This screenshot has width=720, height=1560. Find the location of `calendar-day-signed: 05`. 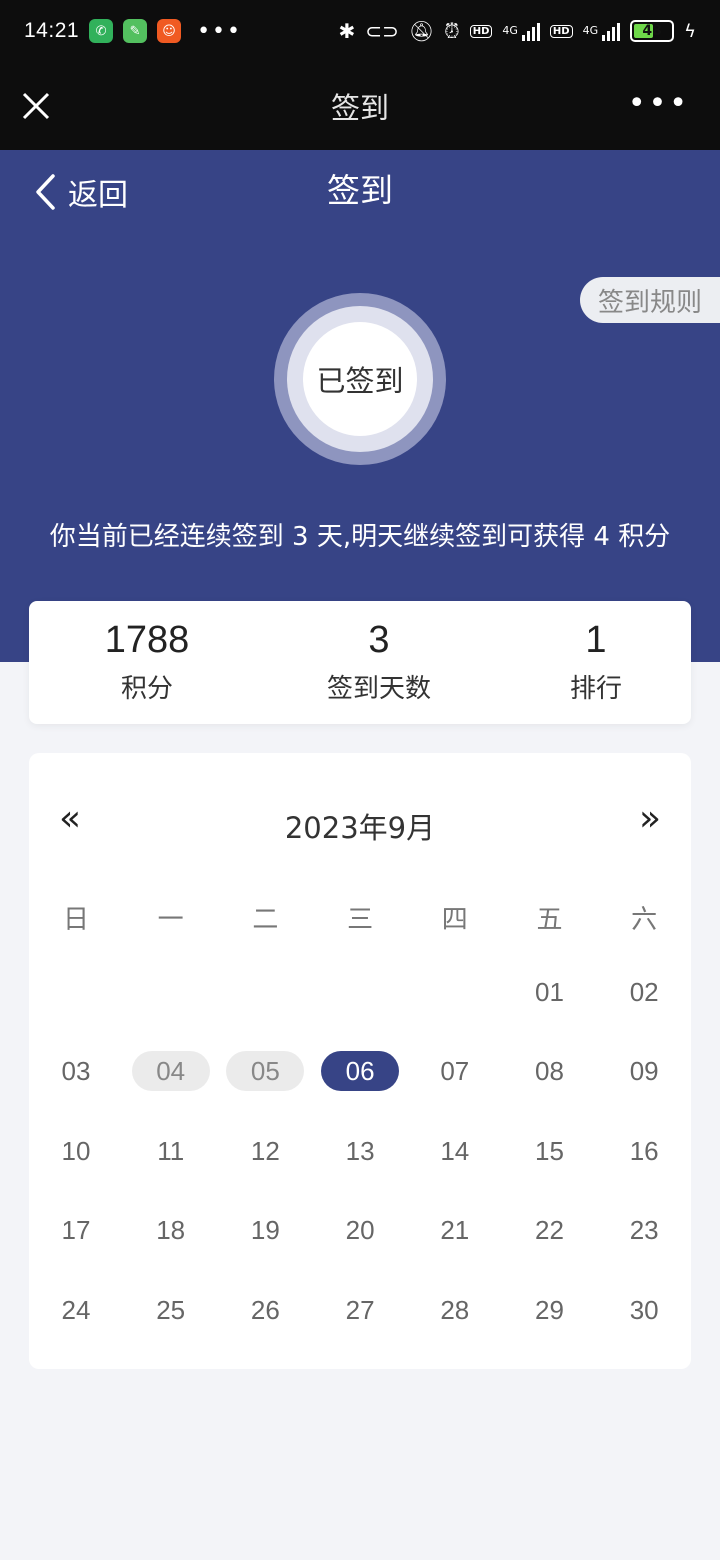

calendar-day-signed: 05 is located at coordinates (265, 1071).